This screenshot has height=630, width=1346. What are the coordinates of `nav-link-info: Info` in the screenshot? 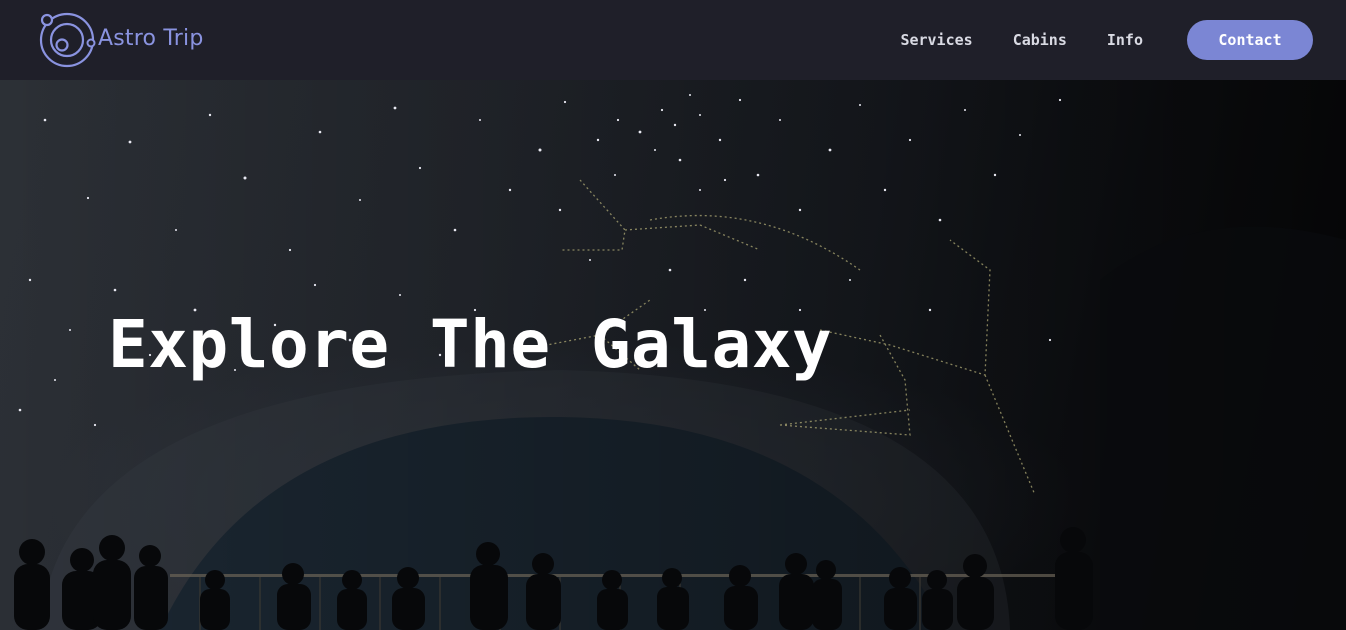 It's located at (1125, 40).